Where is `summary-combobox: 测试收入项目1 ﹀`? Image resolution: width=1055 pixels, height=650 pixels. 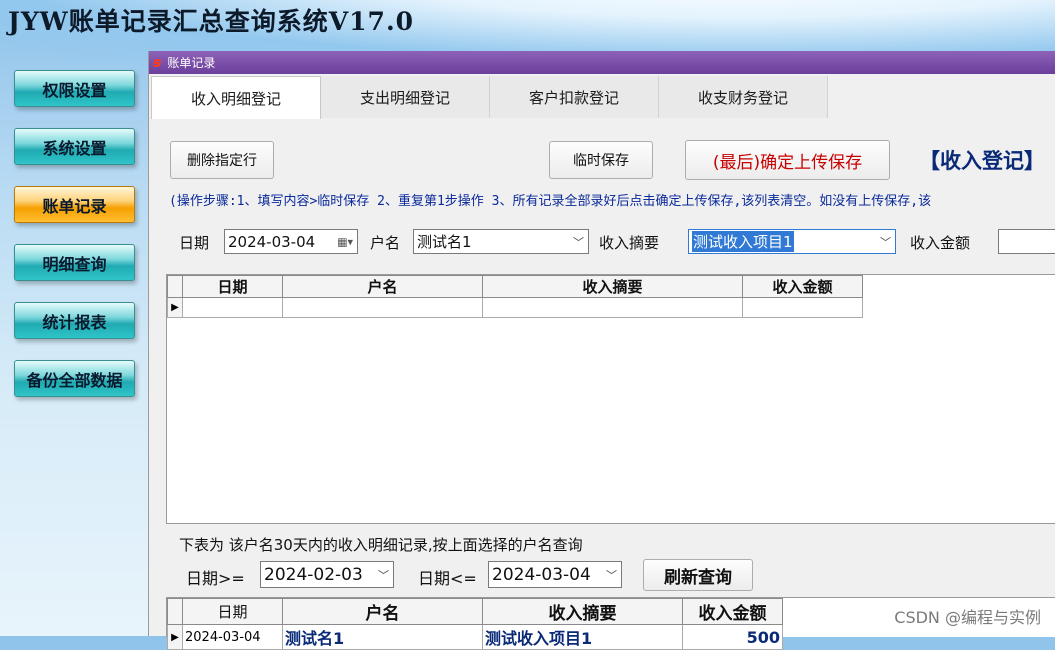 summary-combobox: 测试收入项目1 ﹀ is located at coordinates (792, 241).